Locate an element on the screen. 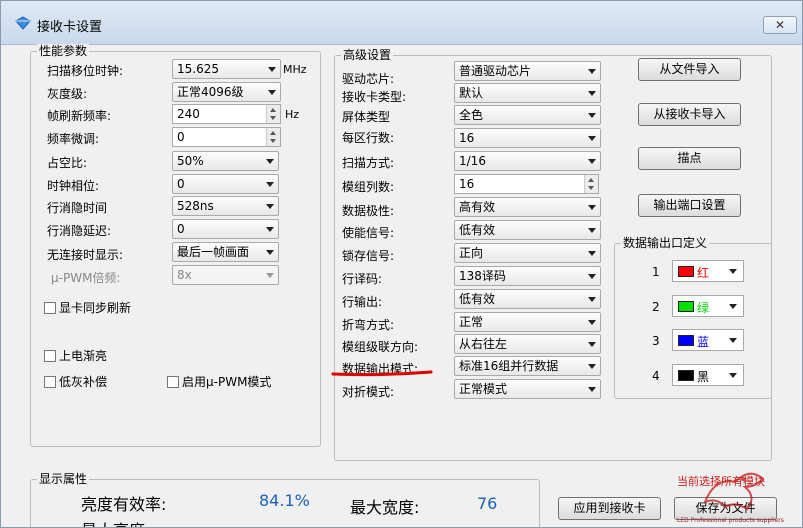 This screenshot has height=528, width=803. apply-button: 应用到接收卡 is located at coordinates (609, 508).